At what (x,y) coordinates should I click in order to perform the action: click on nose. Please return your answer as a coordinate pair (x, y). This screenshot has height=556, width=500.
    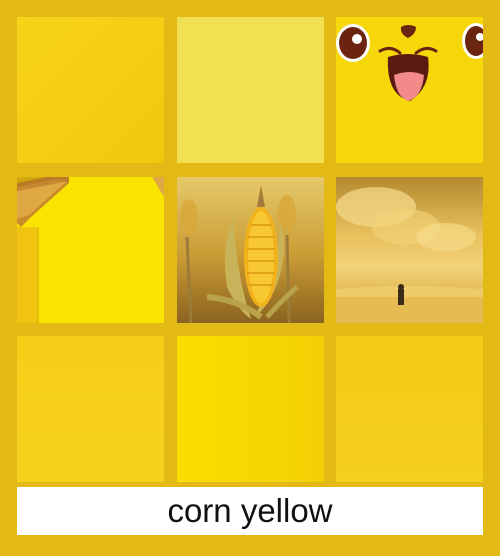
    Looking at the image, I should click on (408, 31).